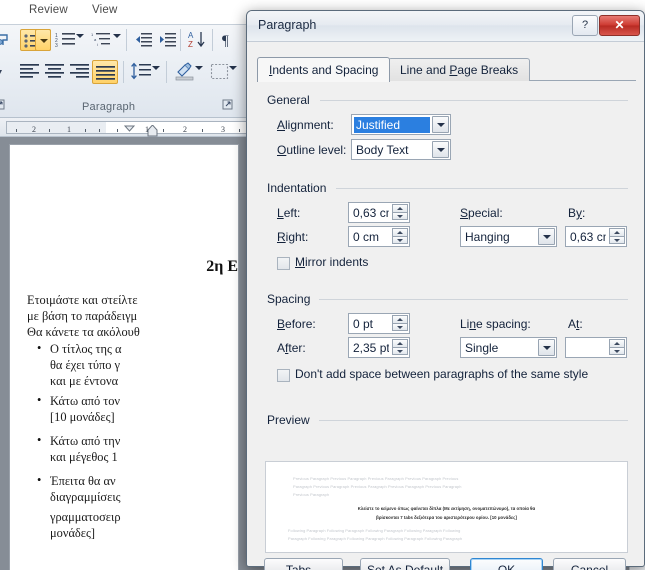  What do you see at coordinates (109, 107) in the screenshot?
I see `paragraph-group-label: Paragraph` at bounding box center [109, 107].